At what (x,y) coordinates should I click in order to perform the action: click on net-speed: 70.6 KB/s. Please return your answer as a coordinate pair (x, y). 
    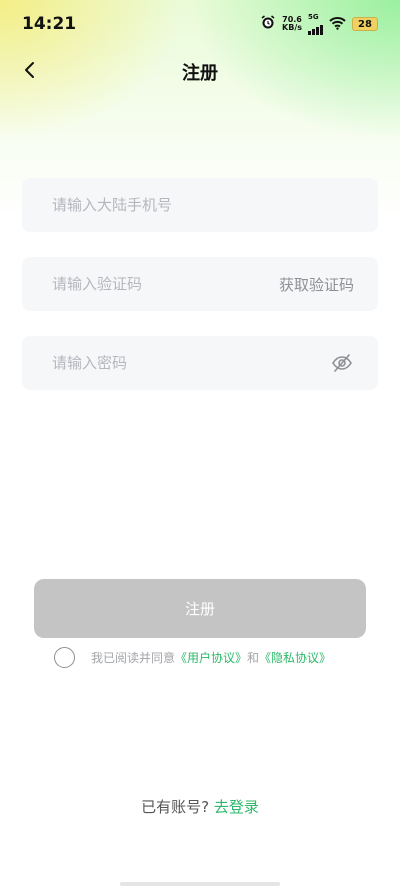
    Looking at the image, I should click on (292, 24).